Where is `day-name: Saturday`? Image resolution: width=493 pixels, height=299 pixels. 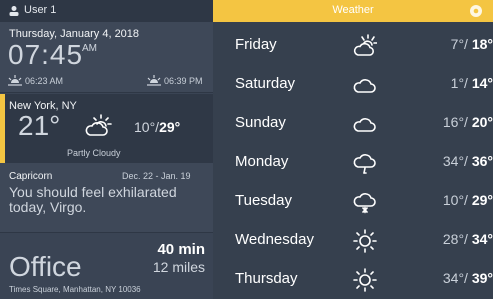 day-name: Saturday is located at coordinates (265, 83).